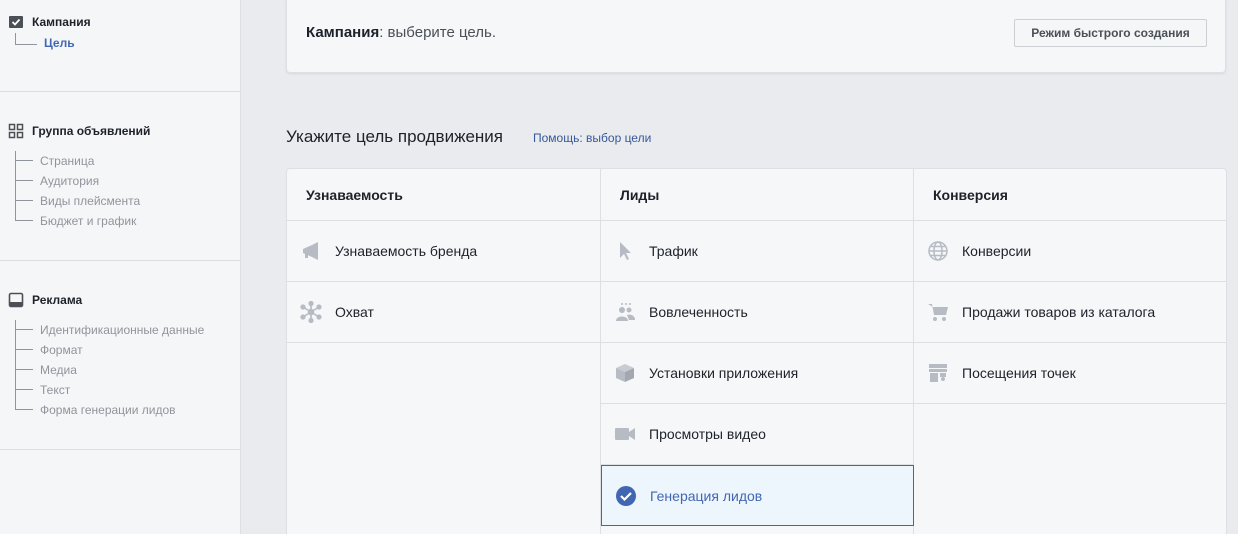 This screenshot has width=1238, height=534. I want to click on sidebar-section-campaign: Кампания, so click(49, 22).